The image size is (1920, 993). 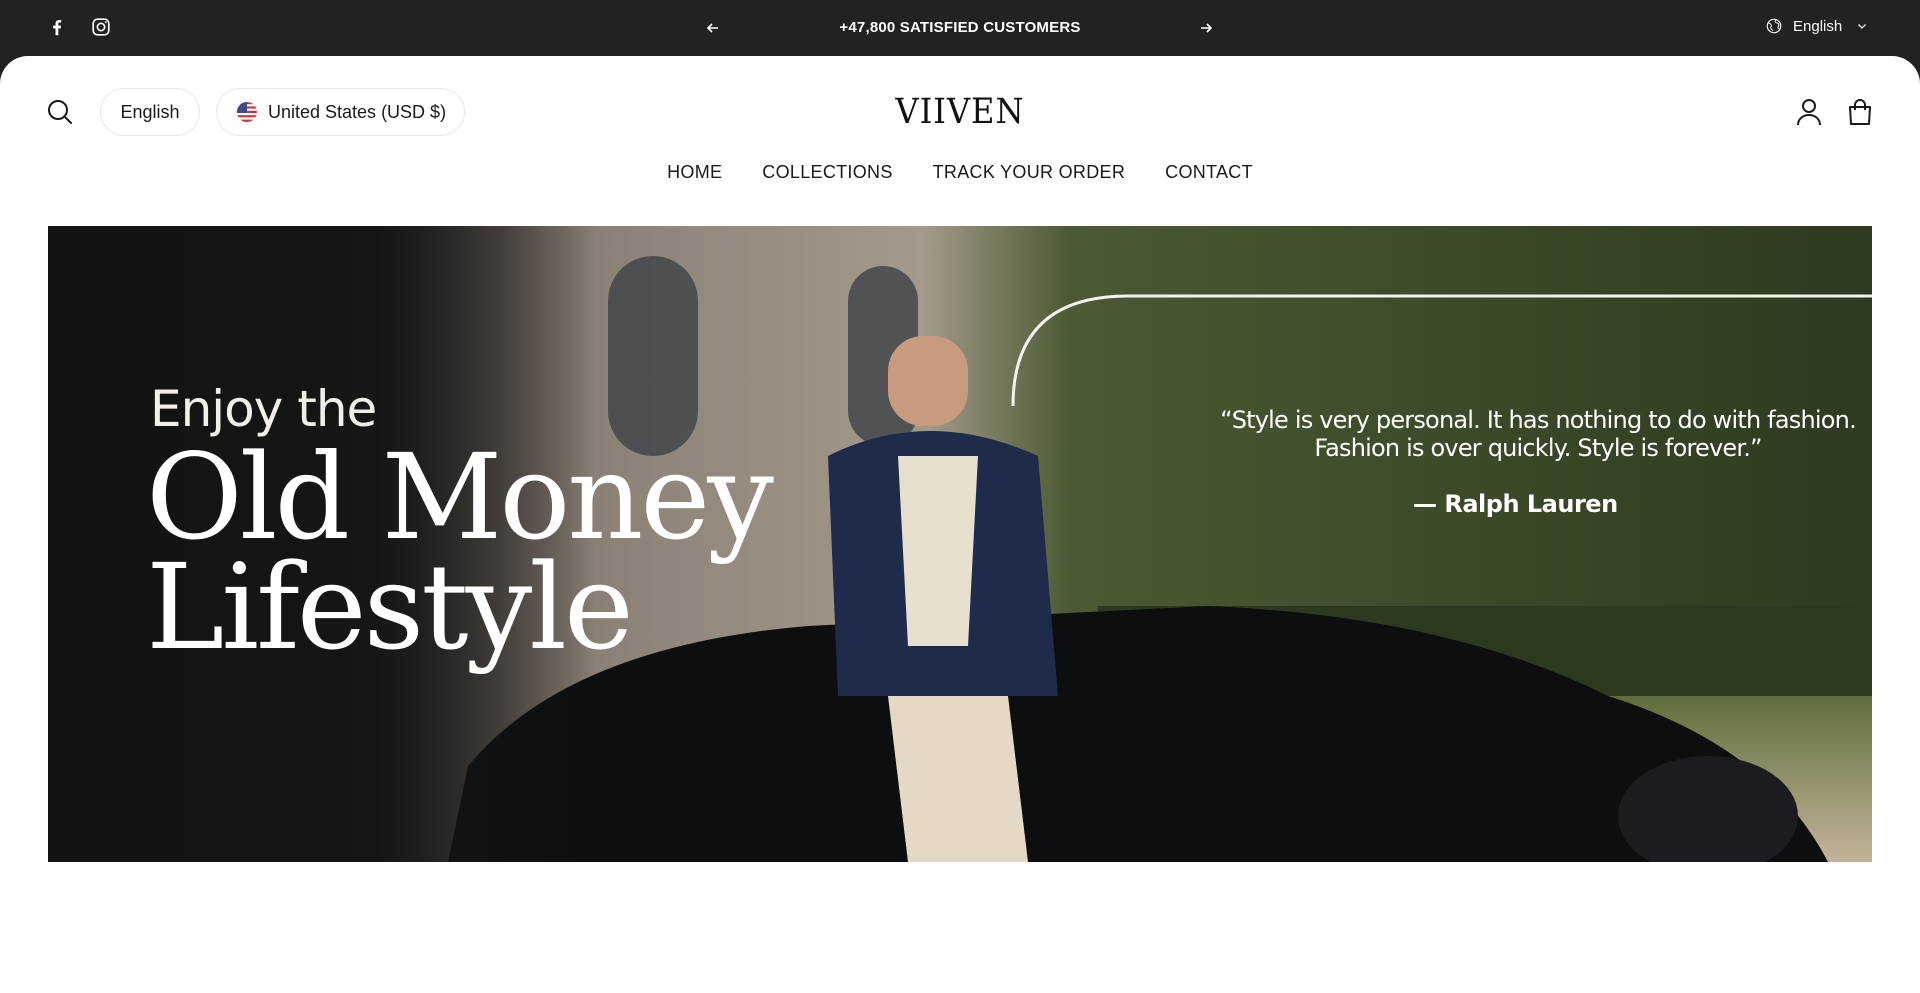 What do you see at coordinates (694, 172) in the screenshot?
I see `nav-item-home: HOME` at bounding box center [694, 172].